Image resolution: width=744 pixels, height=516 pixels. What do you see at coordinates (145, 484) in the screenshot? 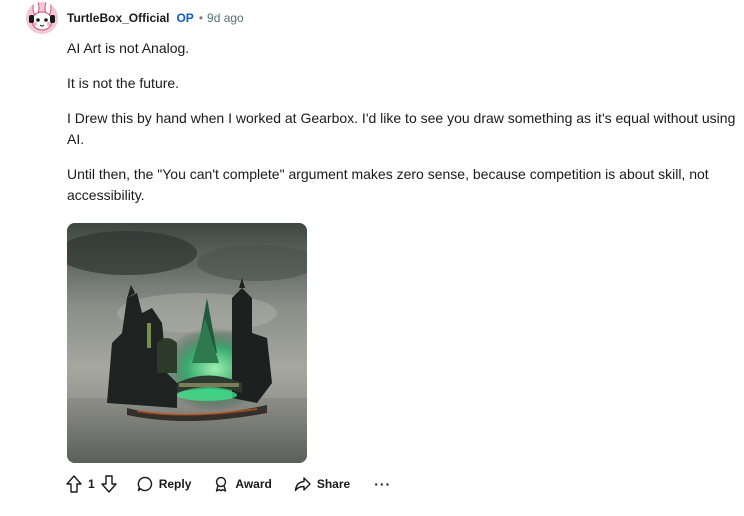
I see `speech-bubble-icon` at bounding box center [145, 484].